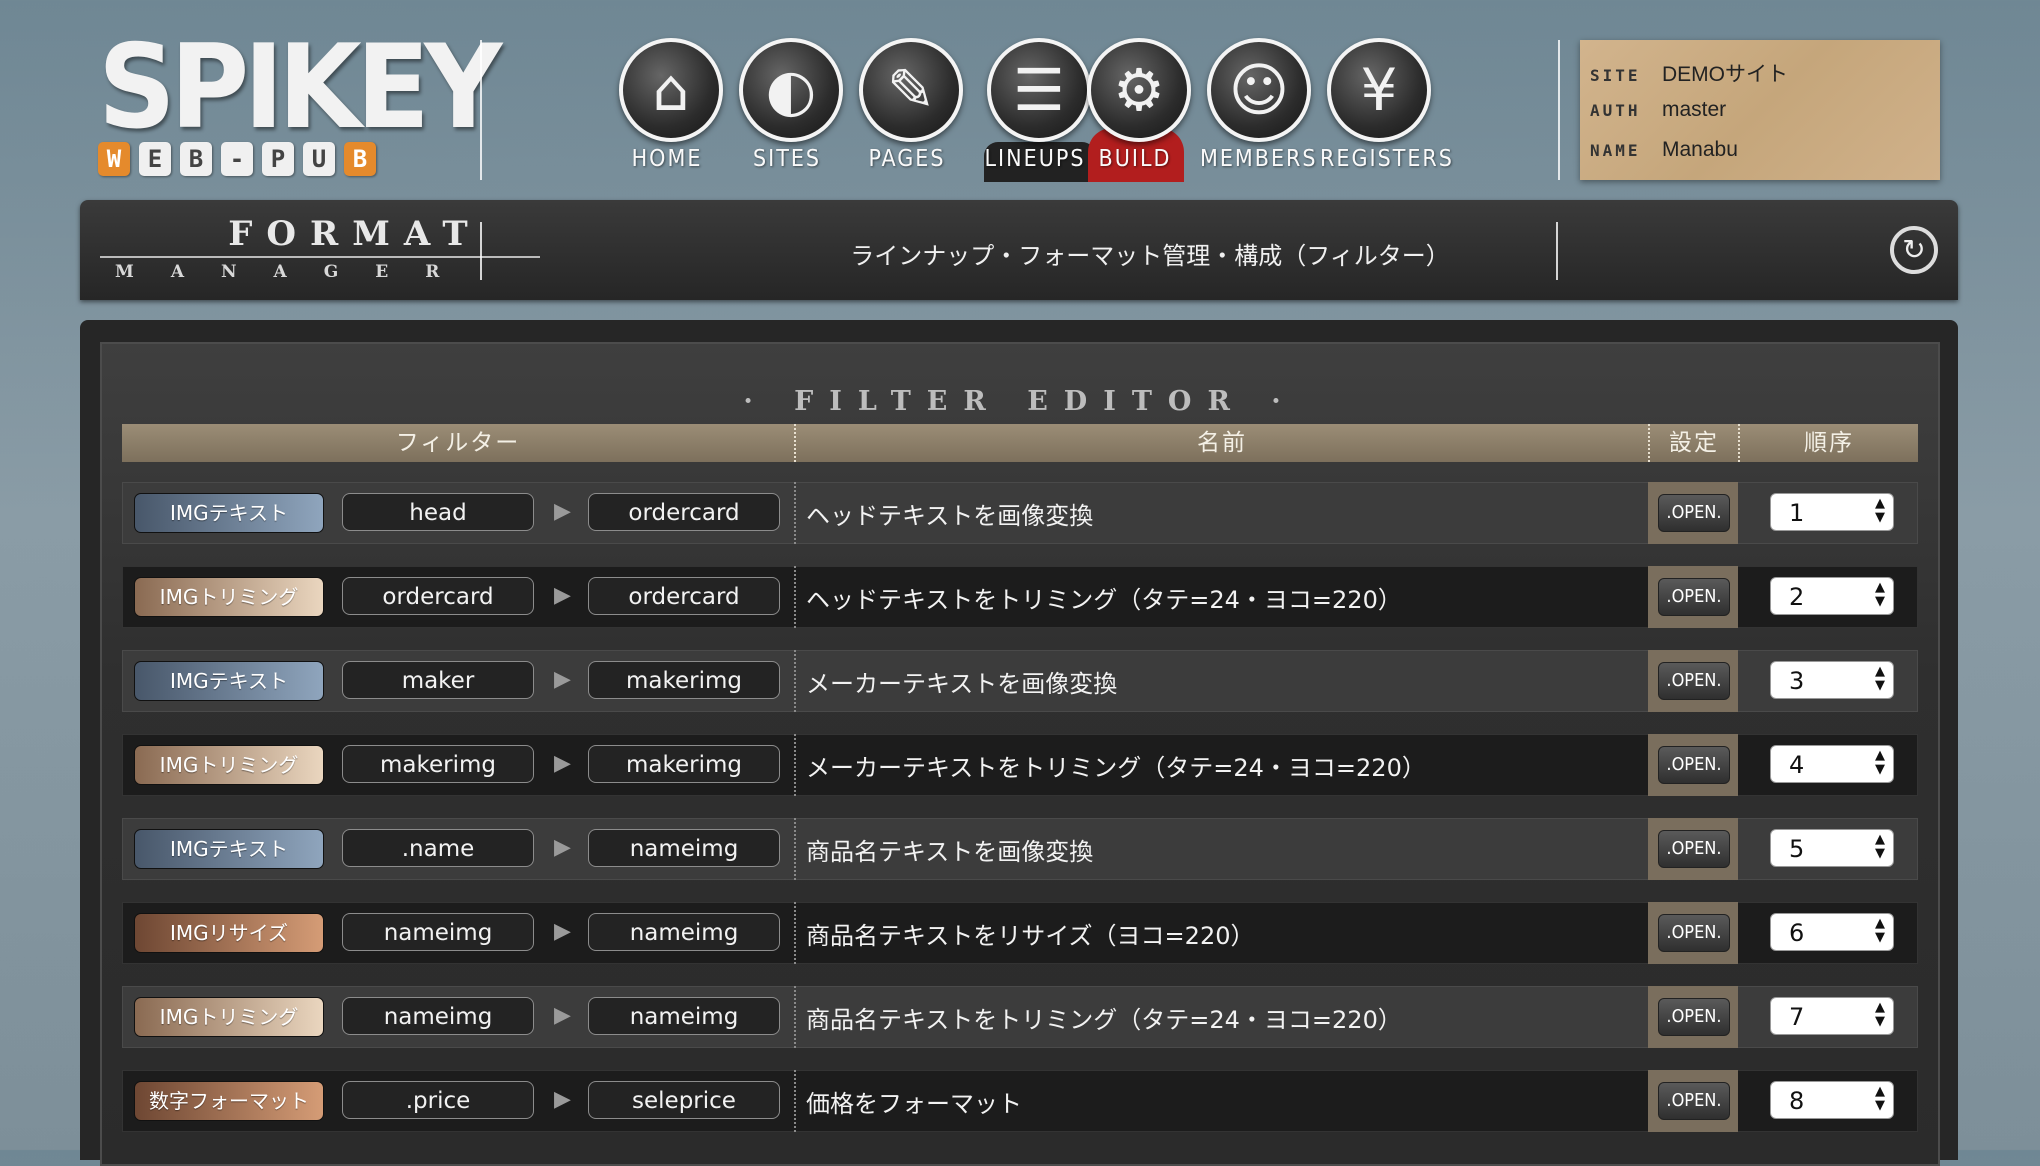  I want to click on spikey-logo: SPIKEY W E B - P U B, so click(300, 105).